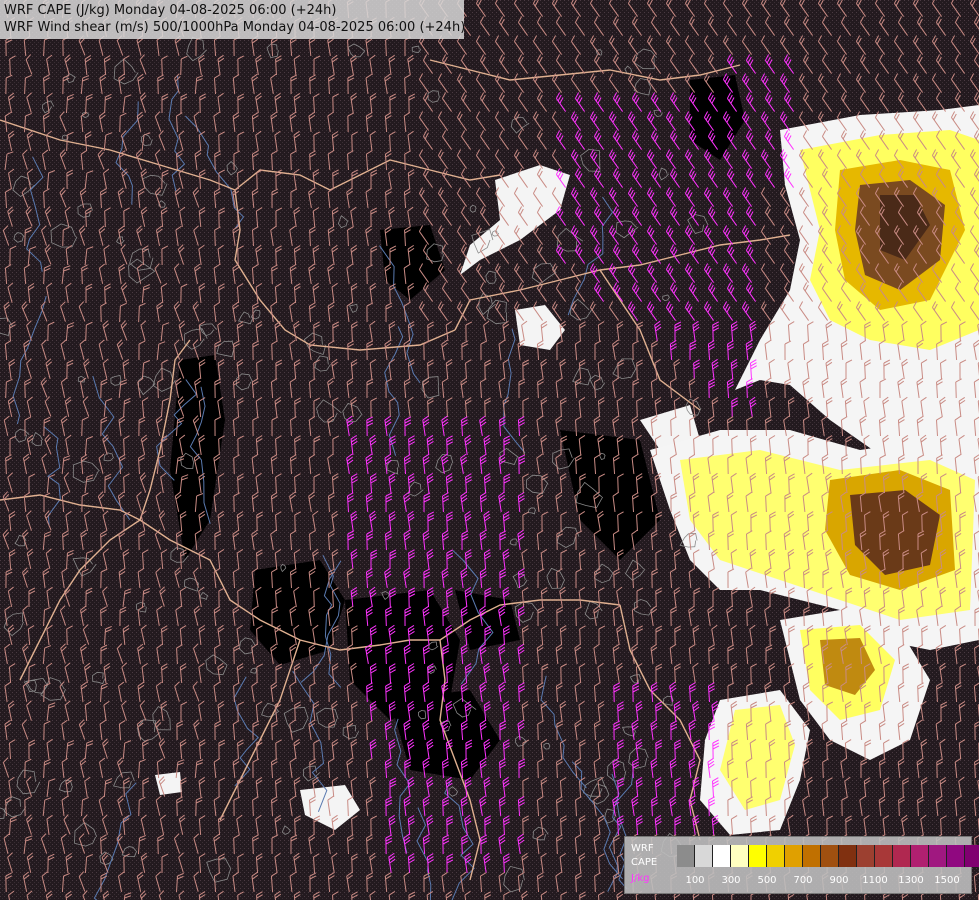  I want to click on legend-color-scale, so click(828, 856).